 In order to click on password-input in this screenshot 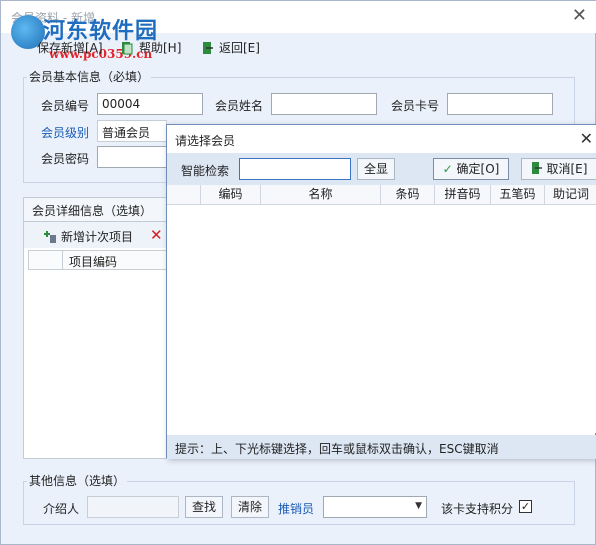, I will do `click(132, 157)`.